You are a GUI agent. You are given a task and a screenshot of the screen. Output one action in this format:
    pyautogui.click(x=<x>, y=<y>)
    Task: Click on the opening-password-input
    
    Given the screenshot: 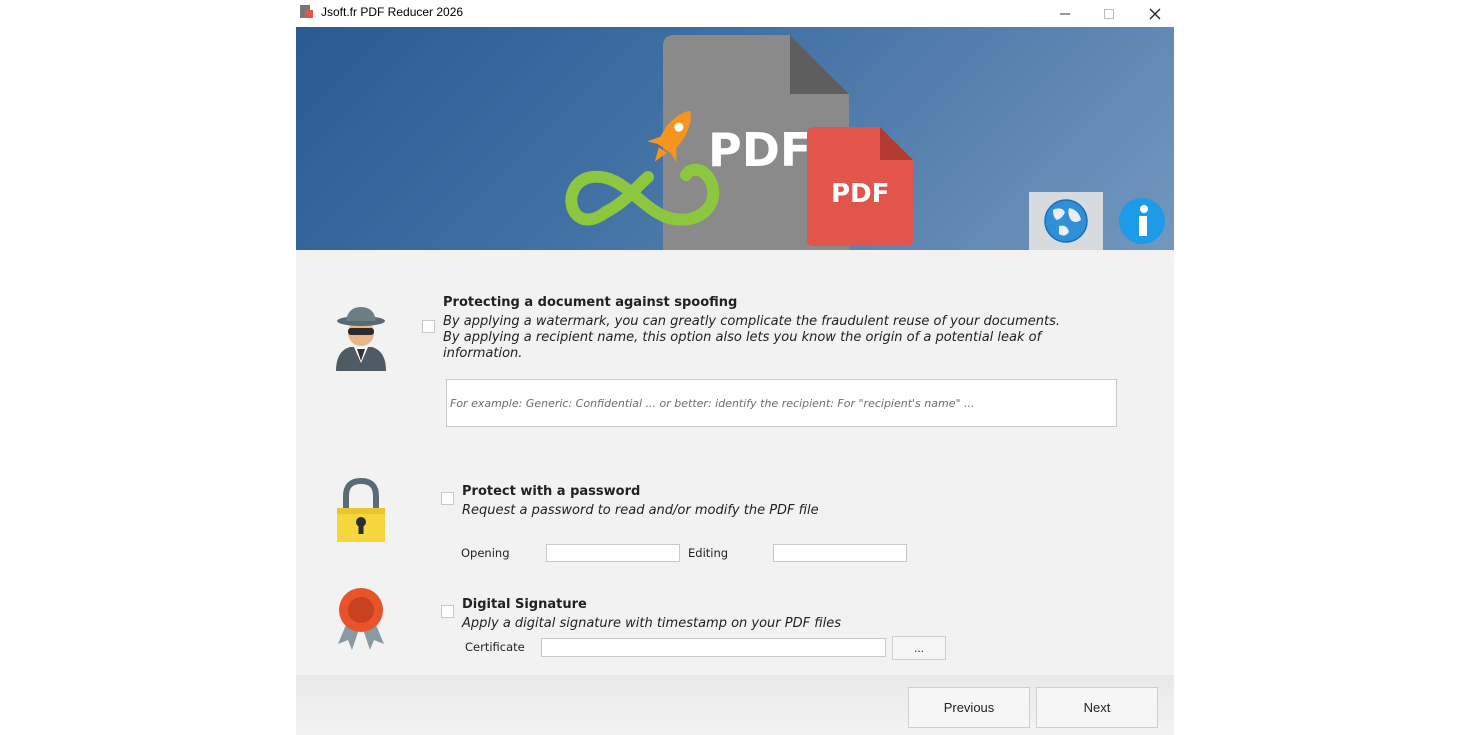 What is the action you would take?
    pyautogui.click(x=613, y=553)
    